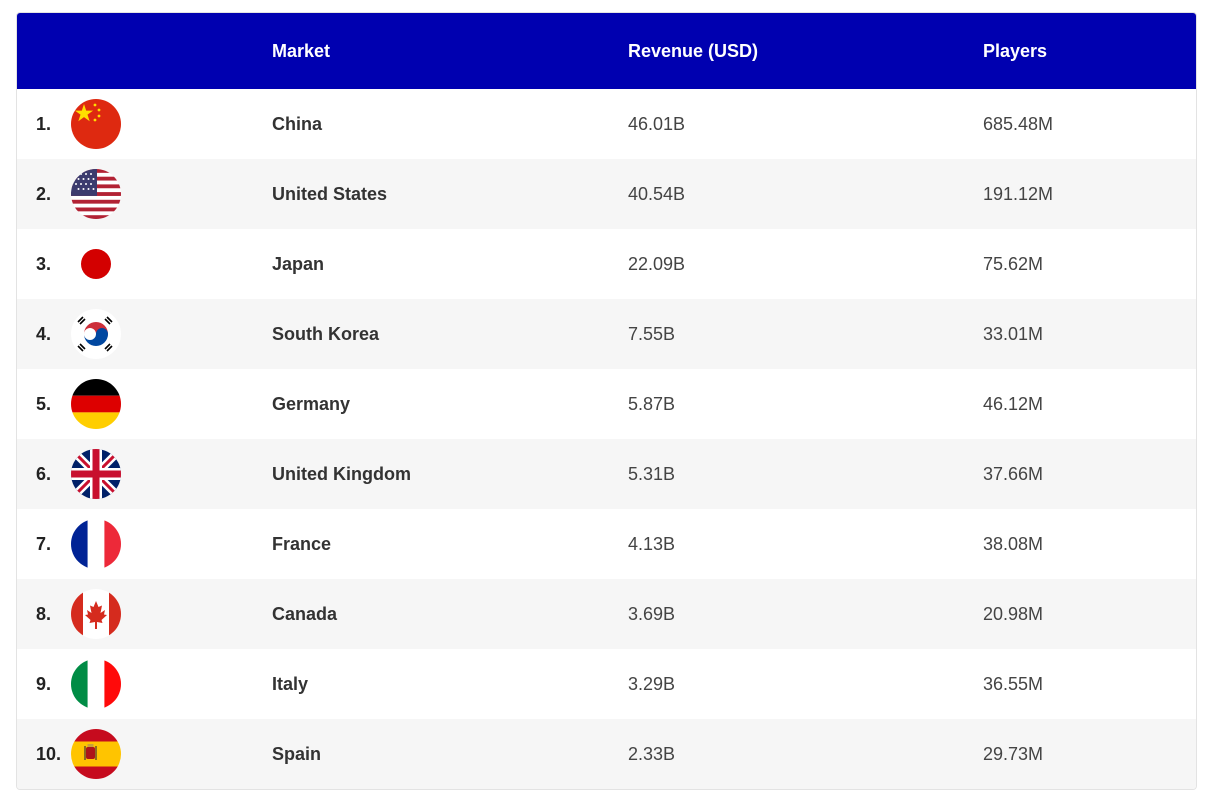 The height and width of the screenshot is (810, 1215). I want to click on germany-flag-icon, so click(96, 404).